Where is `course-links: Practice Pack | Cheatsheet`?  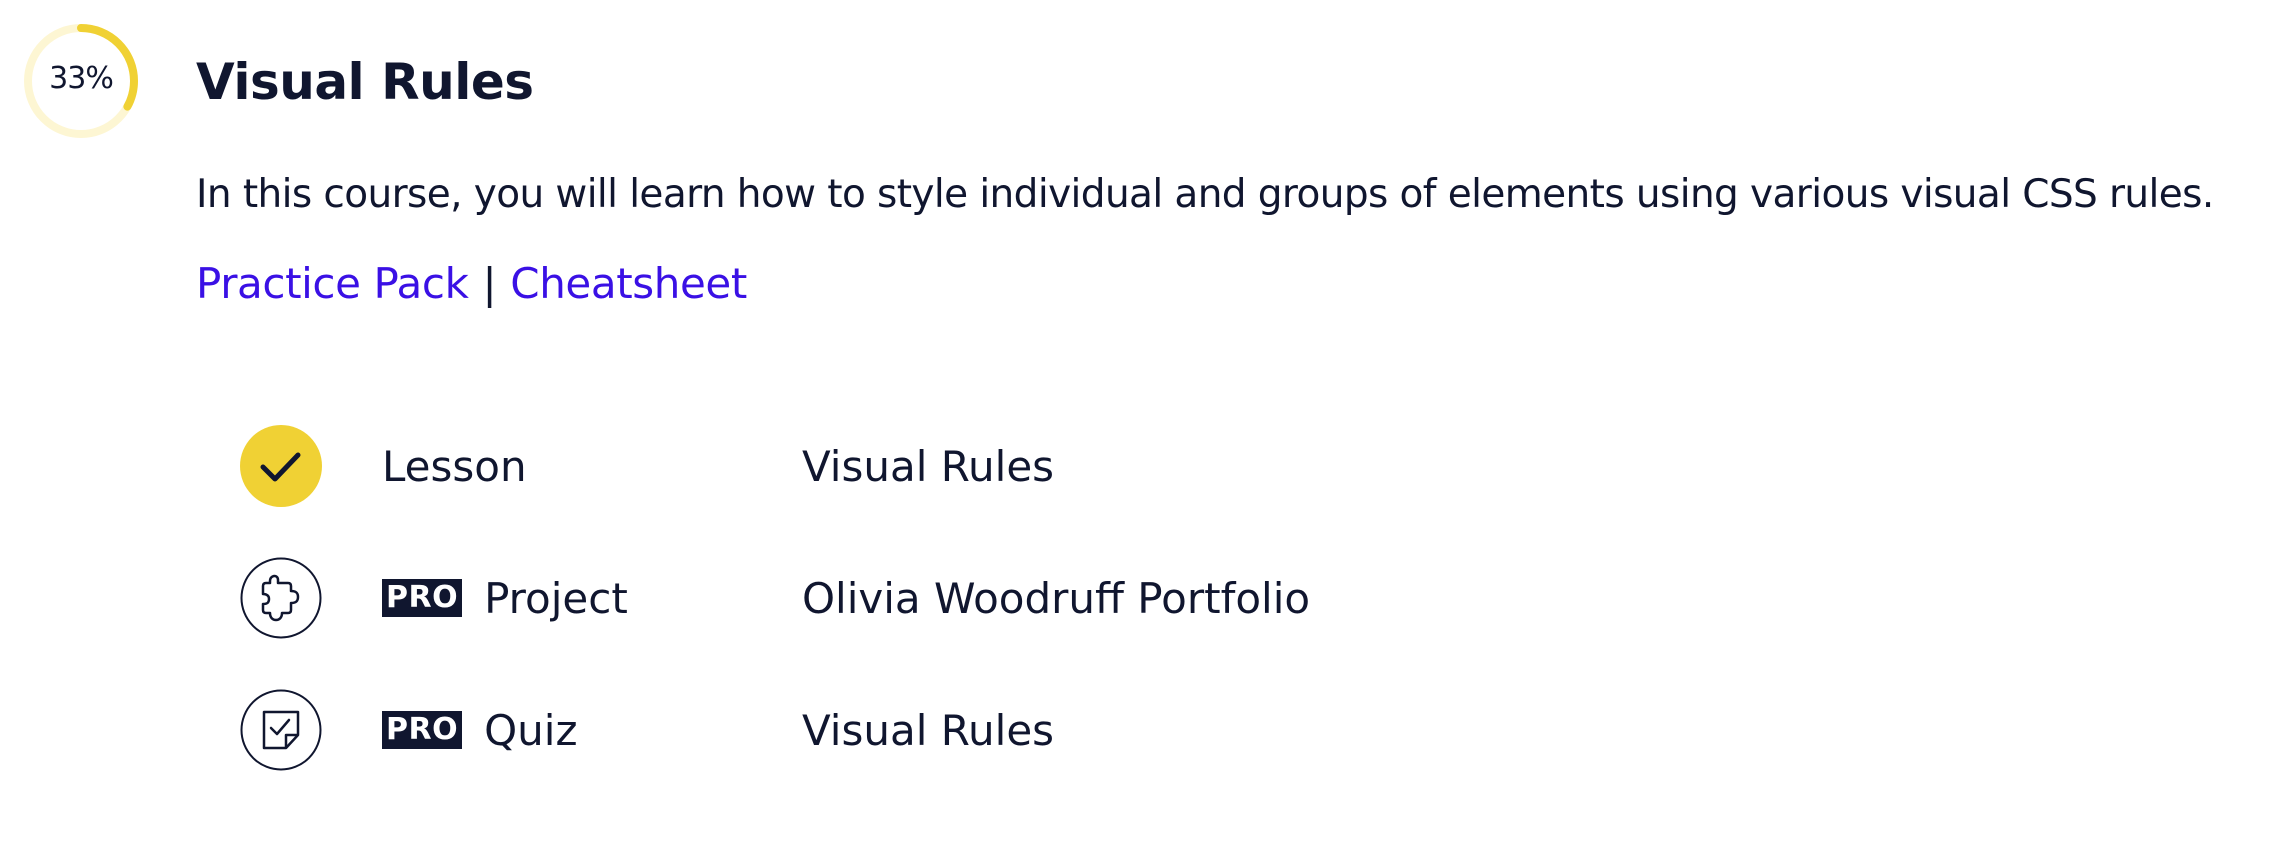 course-links: Practice Pack | Cheatsheet is located at coordinates (471, 284).